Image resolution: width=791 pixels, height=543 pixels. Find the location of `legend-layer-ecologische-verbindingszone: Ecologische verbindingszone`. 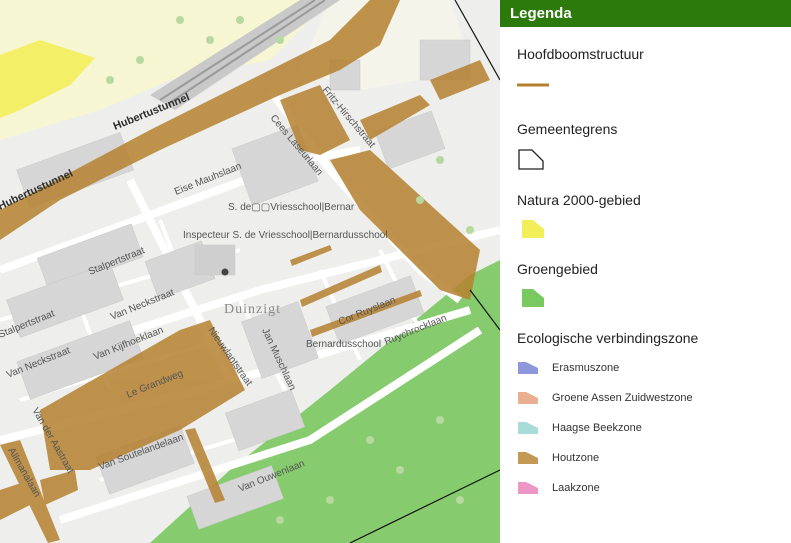

legend-layer-ecologische-verbindingszone: Ecologische verbindingszone is located at coordinates (608, 338).